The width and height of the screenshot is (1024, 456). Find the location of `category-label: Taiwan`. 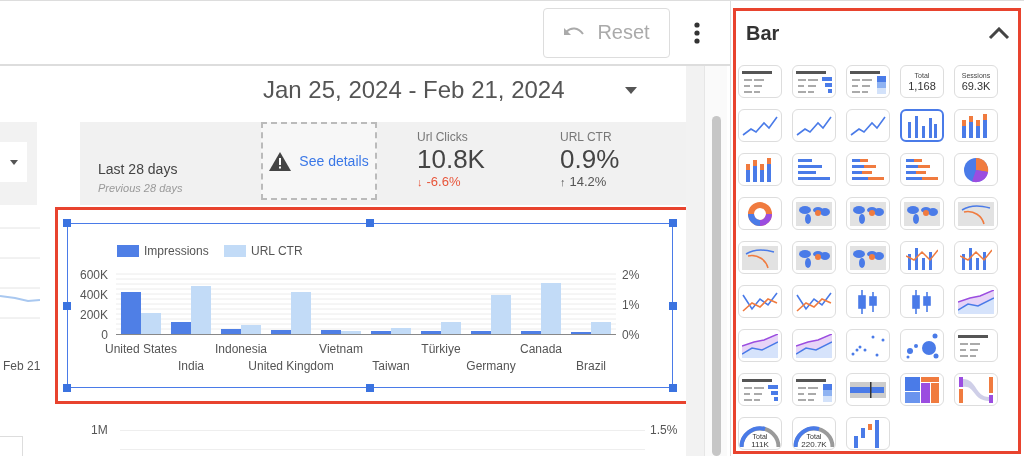

category-label: Taiwan is located at coordinates (391, 366).